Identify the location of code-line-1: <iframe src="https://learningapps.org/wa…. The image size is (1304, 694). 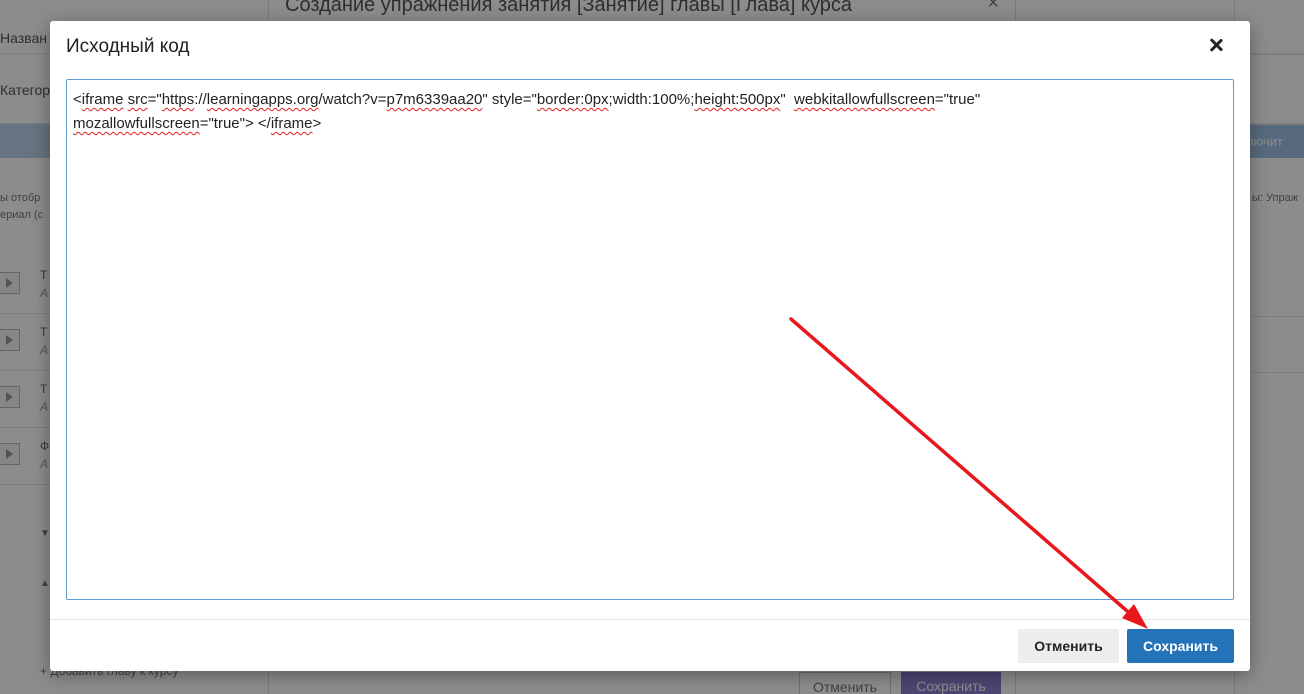
(650, 100).